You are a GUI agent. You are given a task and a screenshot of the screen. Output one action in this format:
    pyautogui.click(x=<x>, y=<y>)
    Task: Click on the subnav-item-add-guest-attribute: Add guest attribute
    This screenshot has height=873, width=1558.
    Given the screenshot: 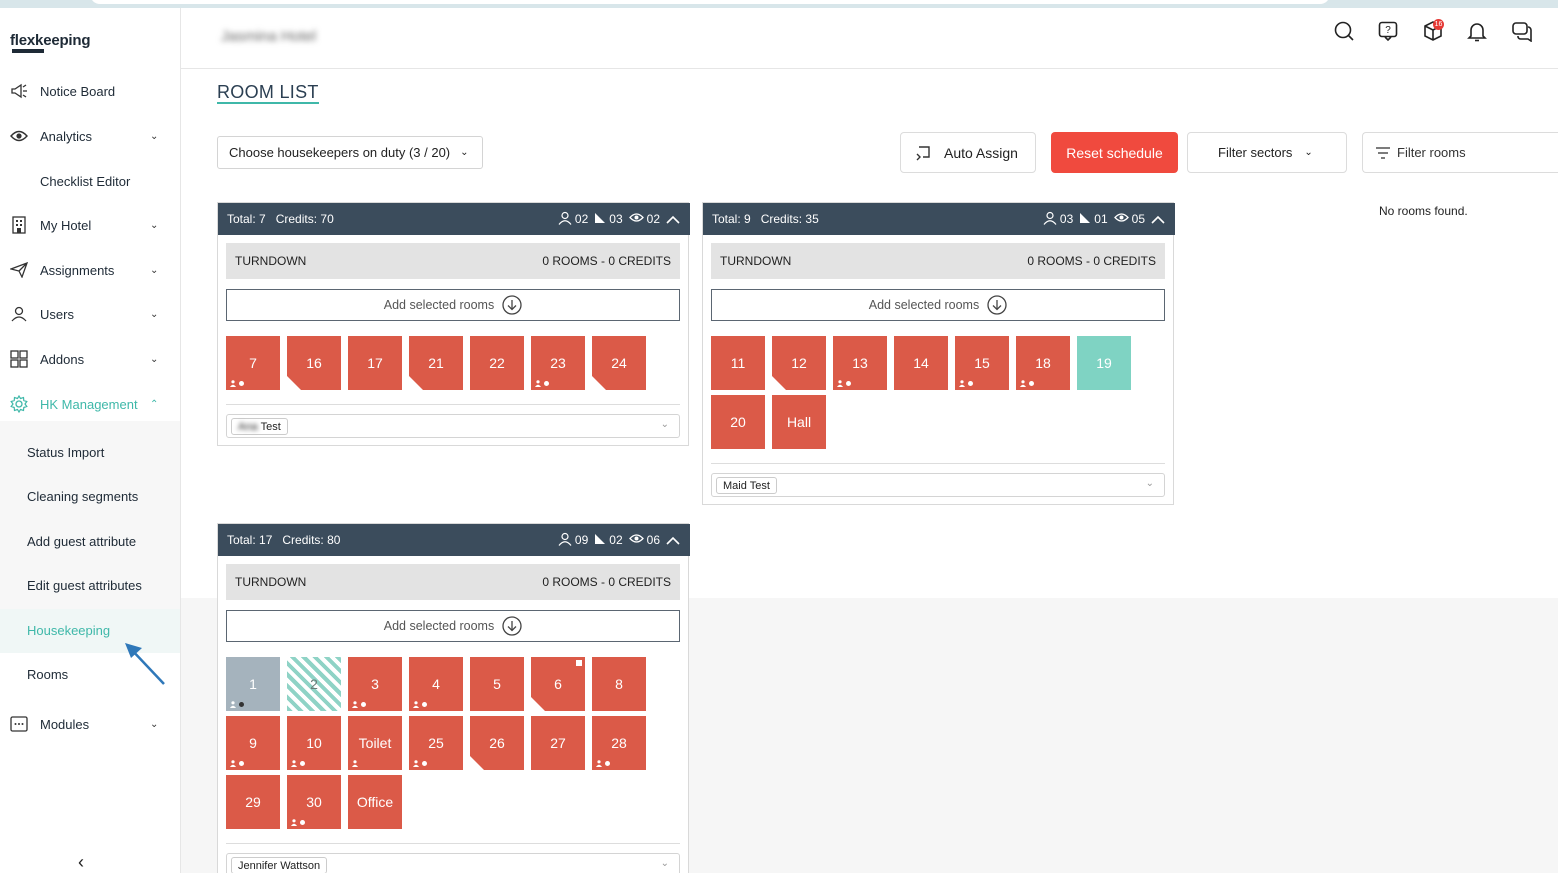 What is the action you would take?
    pyautogui.click(x=81, y=541)
    